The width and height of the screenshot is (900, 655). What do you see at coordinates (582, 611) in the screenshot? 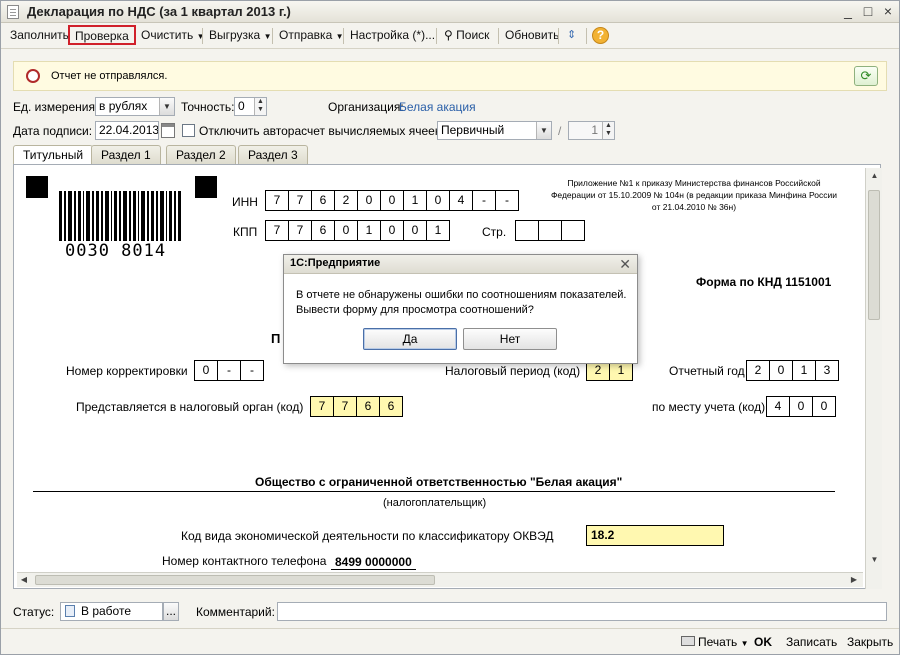
I see `comment-input` at bounding box center [582, 611].